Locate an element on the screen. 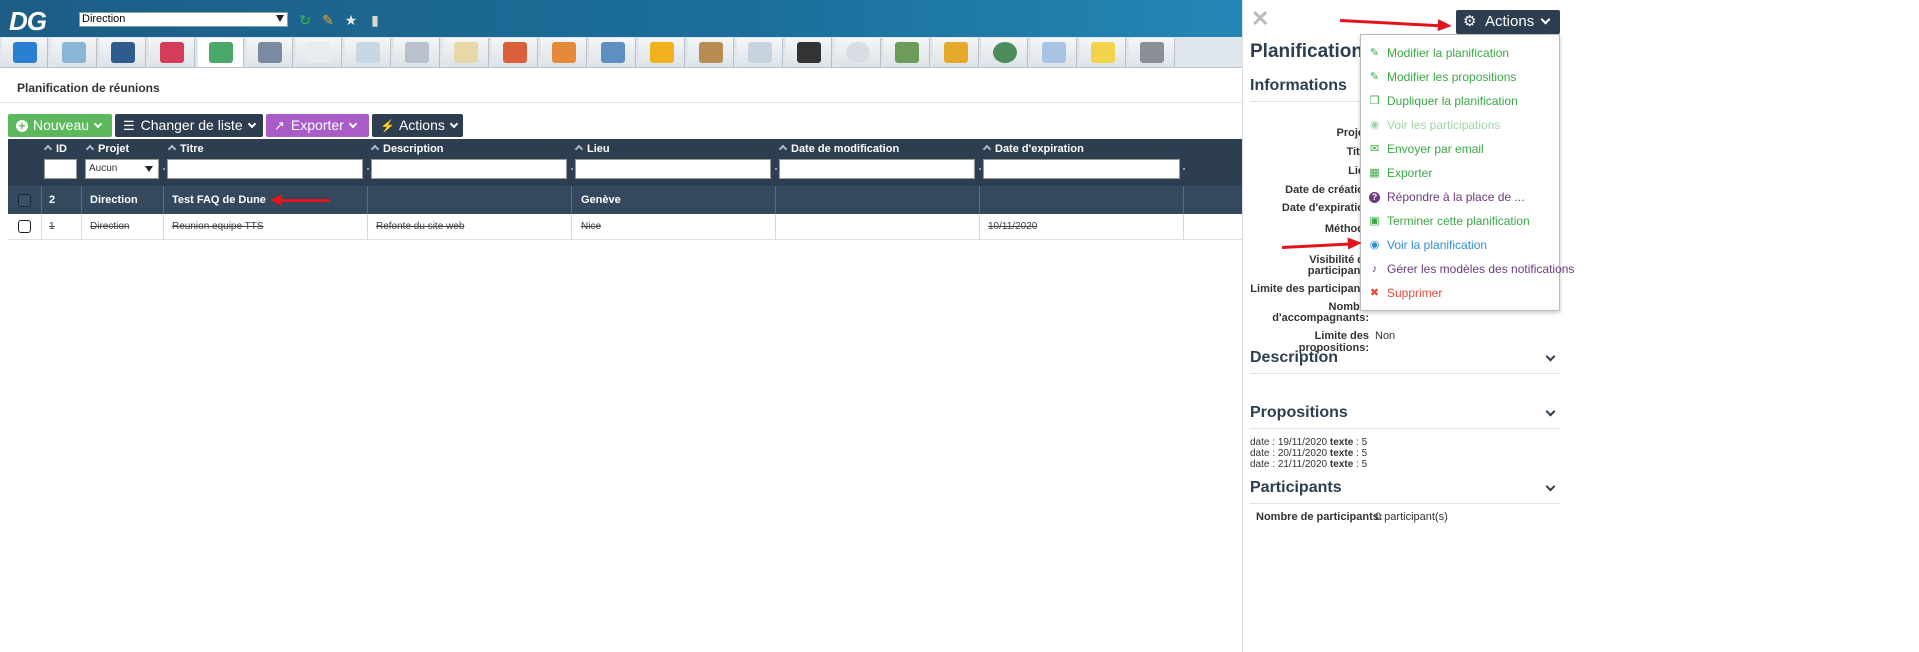  dropdown-item-modifier-la-planification: ✎ Modifier la planification is located at coordinates (1460, 55).